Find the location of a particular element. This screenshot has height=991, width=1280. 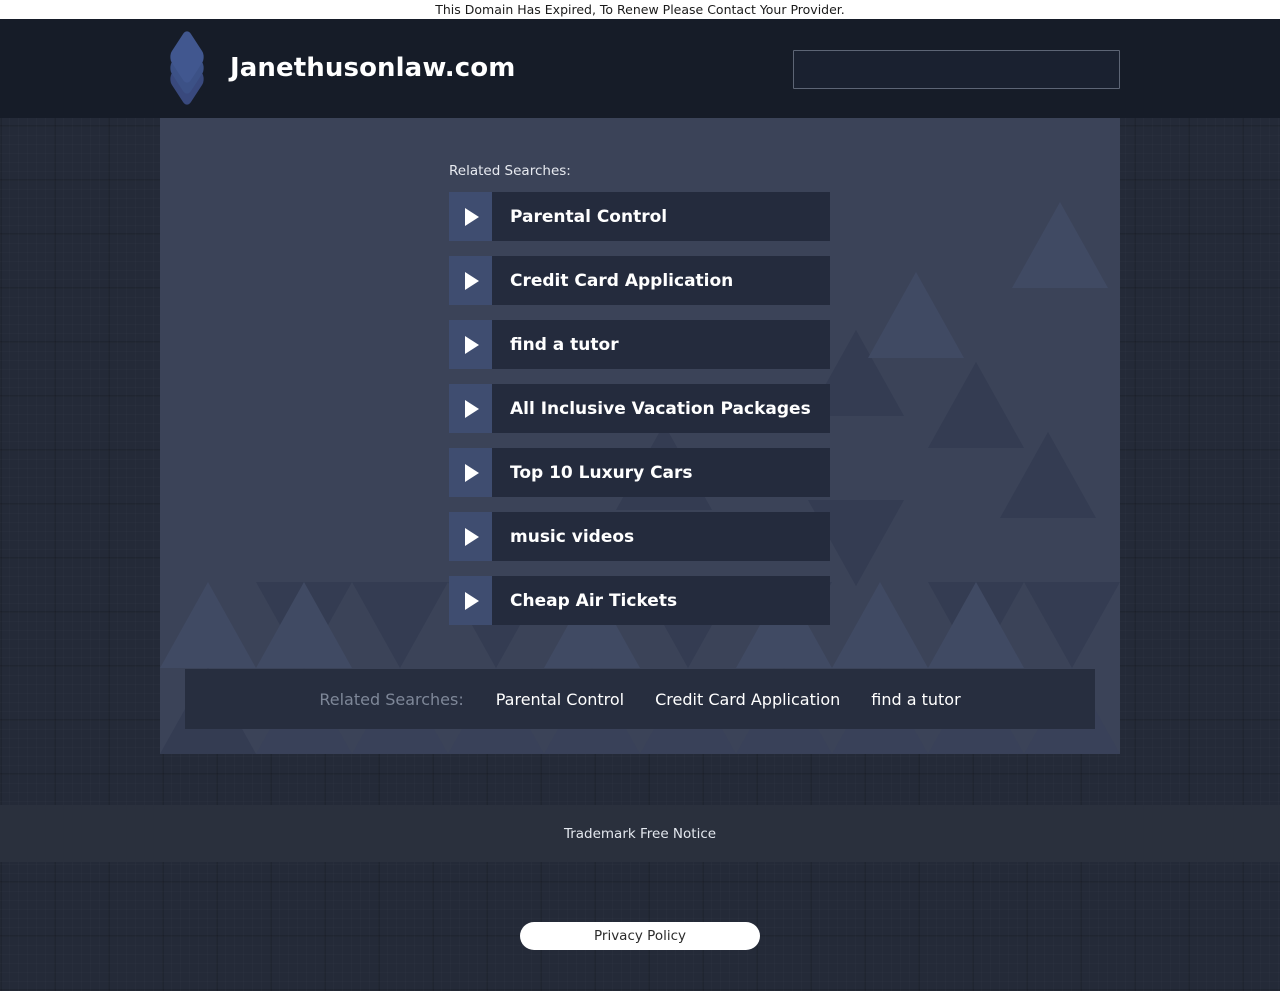

related-search-label: Credit Card Application is located at coordinates (661, 280).